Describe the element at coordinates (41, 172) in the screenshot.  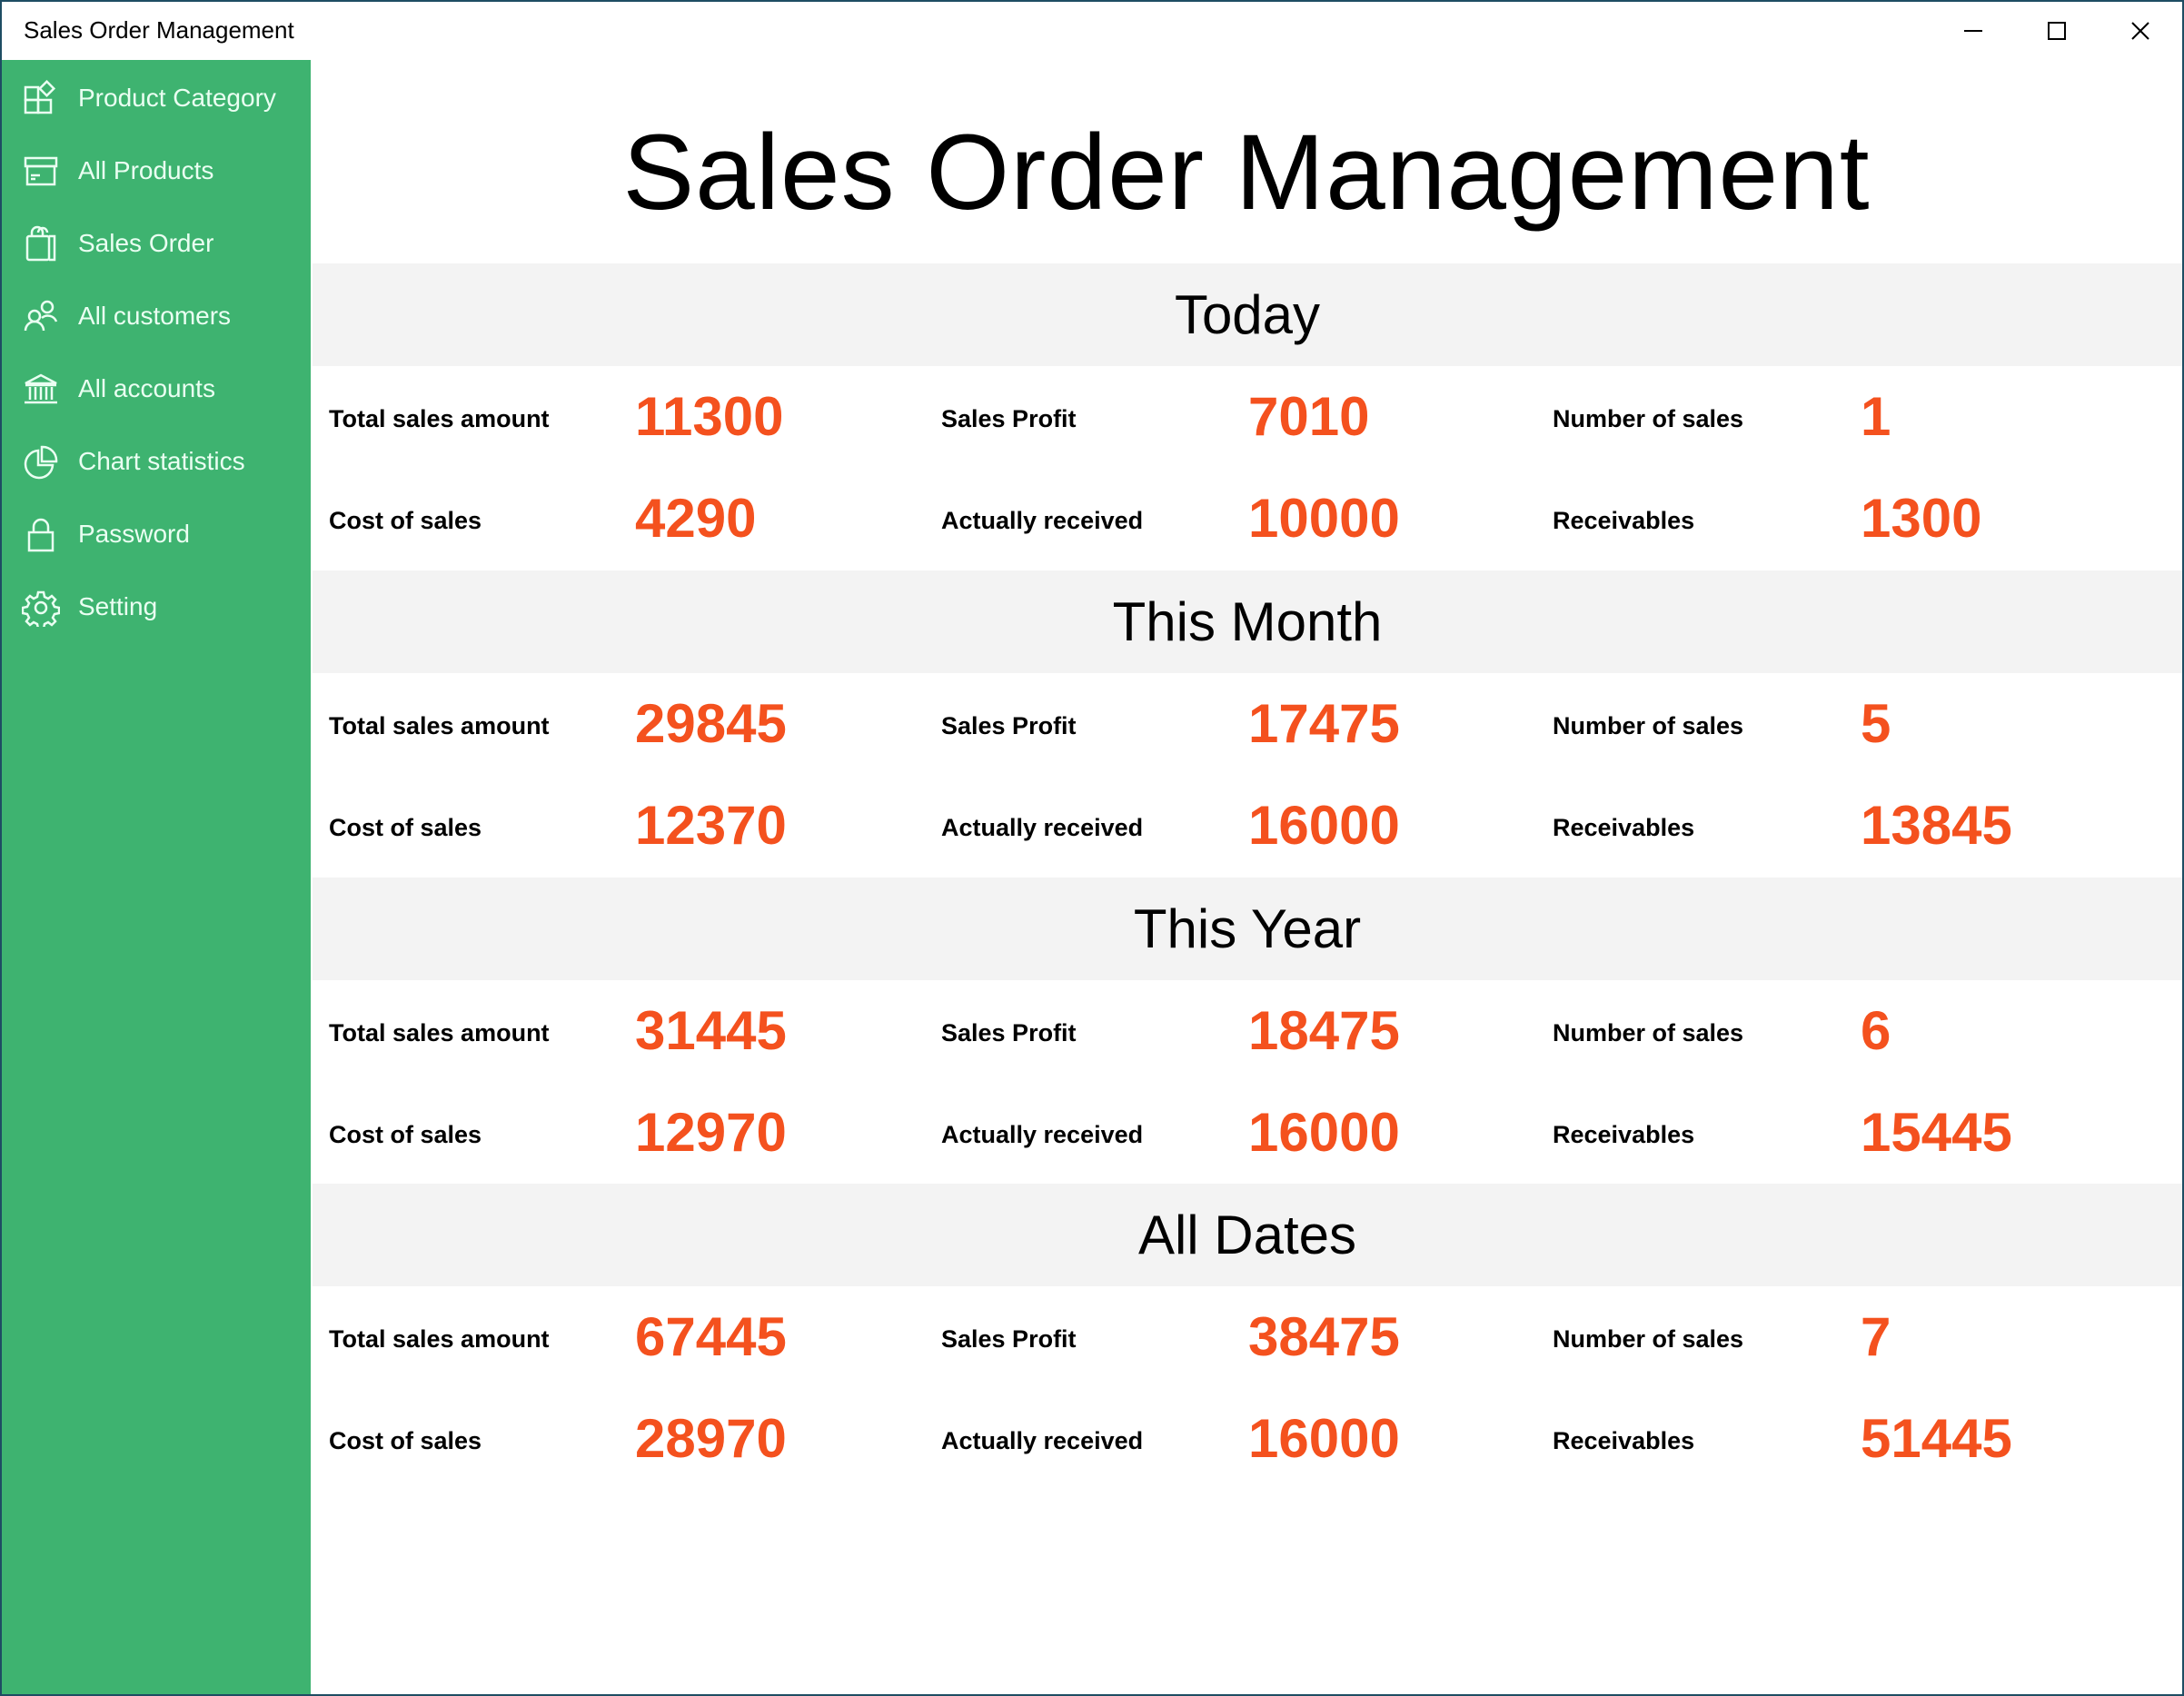
I see `archive-box-icon` at that location.